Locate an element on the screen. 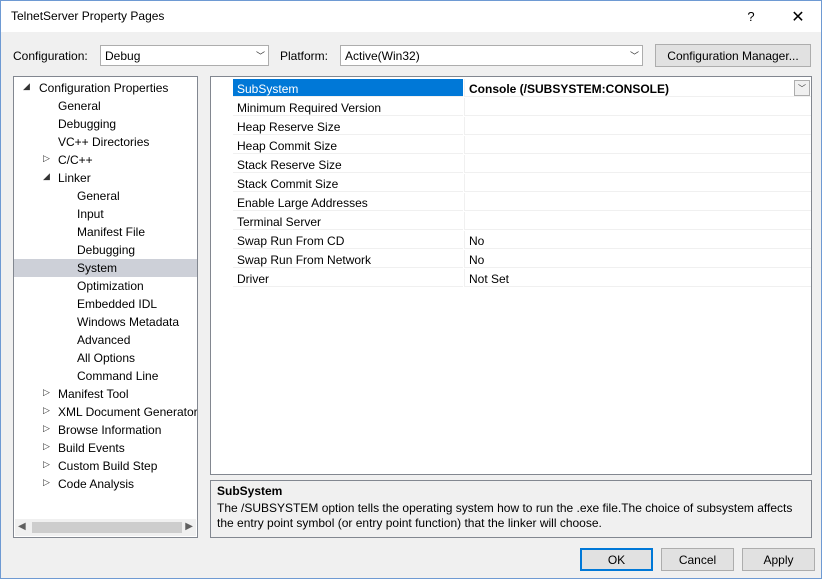 Image resolution: width=822 pixels, height=579 pixels. tree-item-label: All Options is located at coordinates (106, 358).